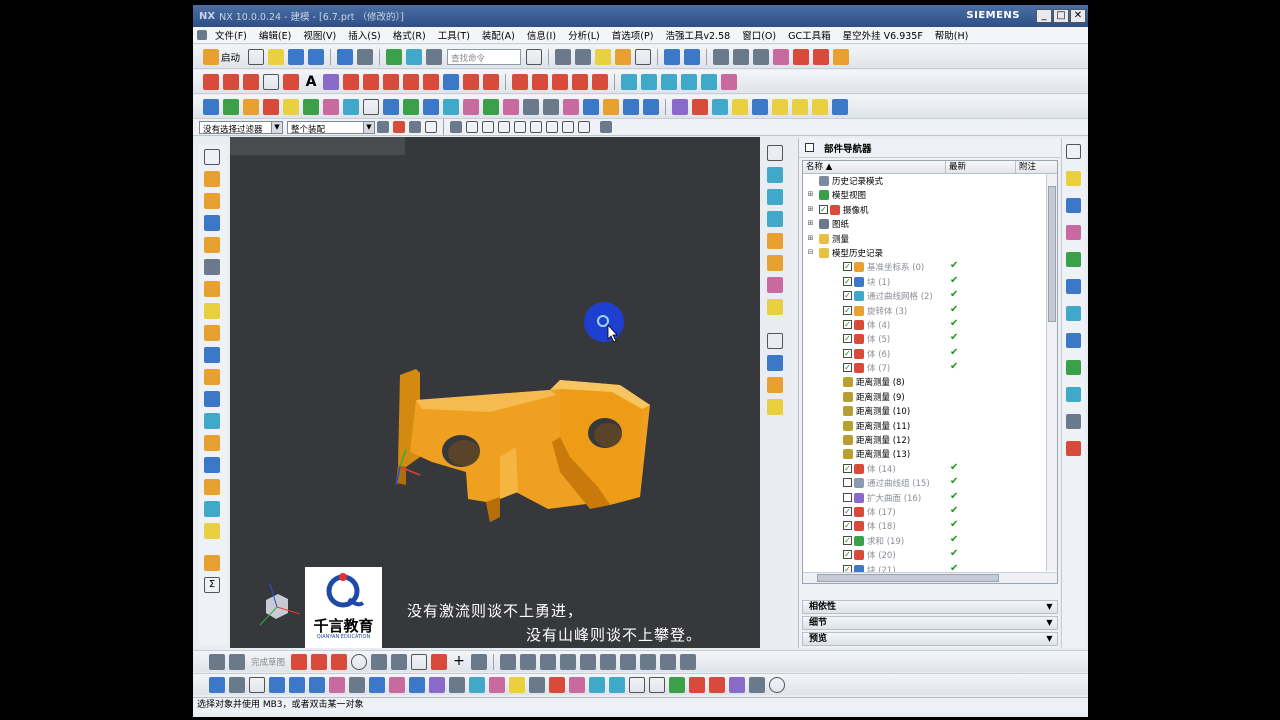  What do you see at coordinates (584, 127) in the screenshot?
I see `snap-surface-icon` at bounding box center [584, 127].